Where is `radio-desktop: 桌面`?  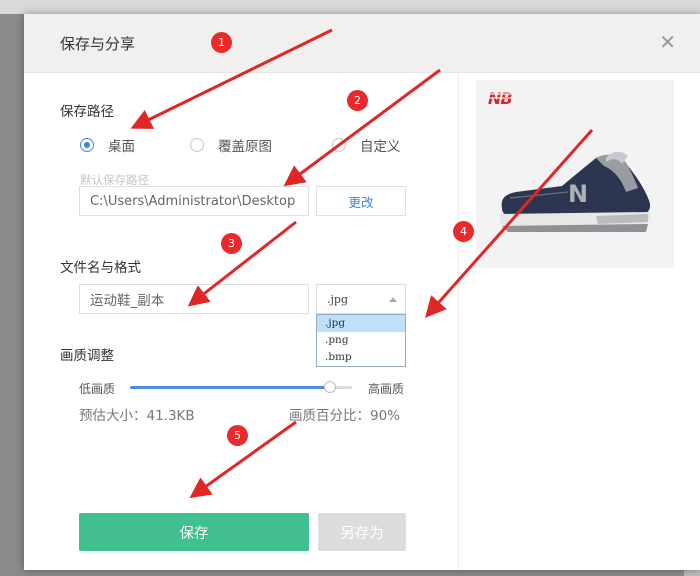
radio-desktop: 桌面 is located at coordinates (107, 145).